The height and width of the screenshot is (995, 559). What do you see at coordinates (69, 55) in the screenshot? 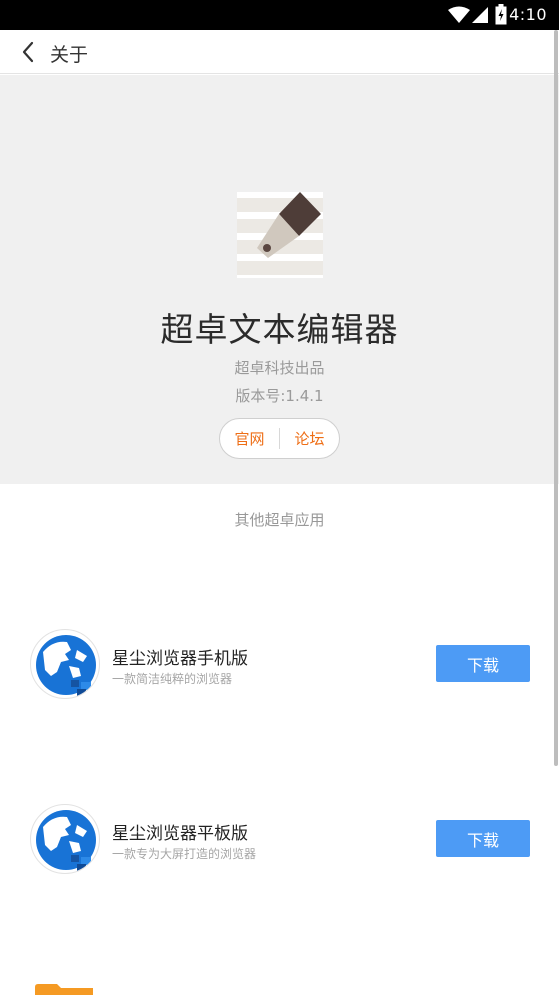
I see `page-title: 关于` at bounding box center [69, 55].